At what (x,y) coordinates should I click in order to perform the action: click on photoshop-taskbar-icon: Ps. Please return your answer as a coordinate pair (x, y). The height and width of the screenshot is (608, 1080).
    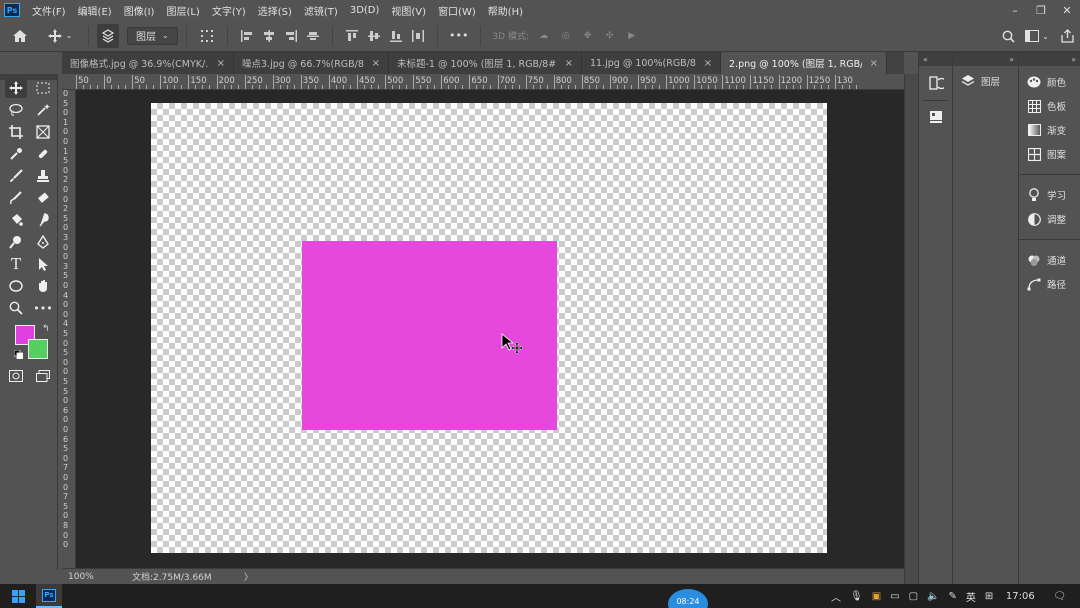
    Looking at the image, I should click on (49, 596).